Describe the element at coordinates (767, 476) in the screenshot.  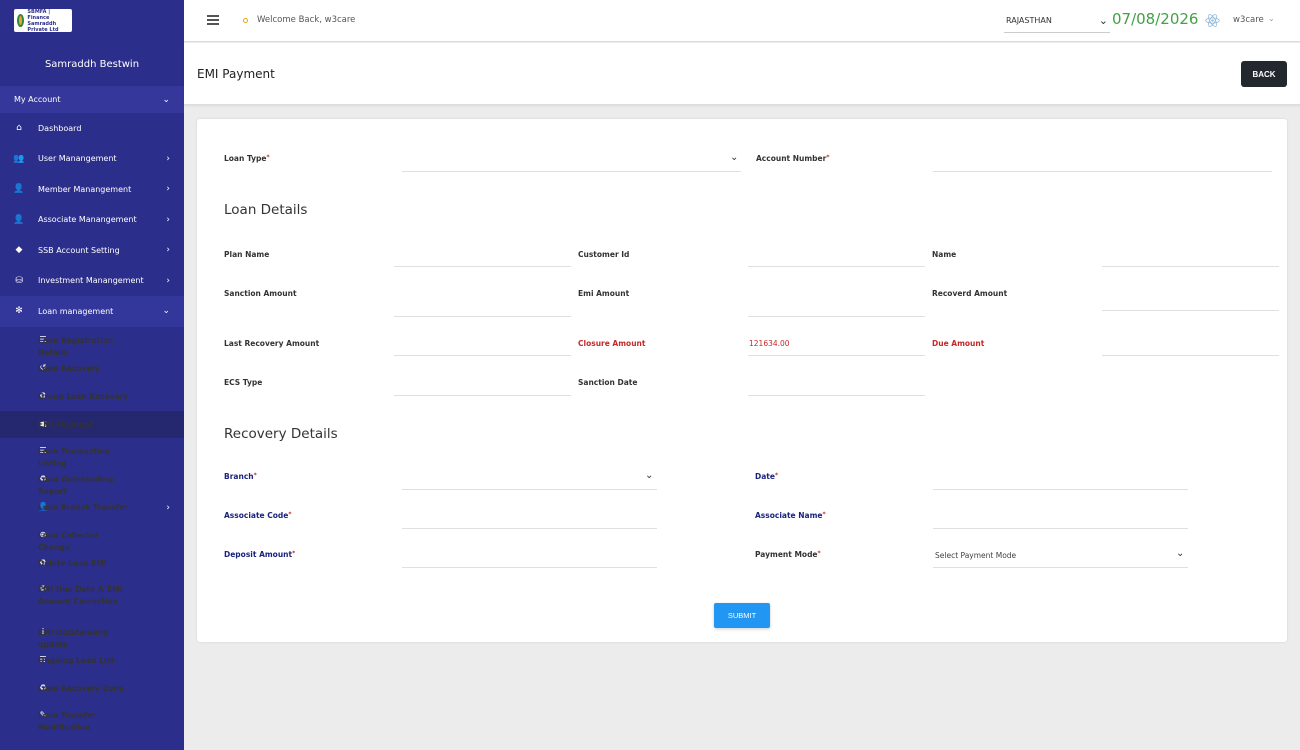
I see `date-label: Date*` at that location.